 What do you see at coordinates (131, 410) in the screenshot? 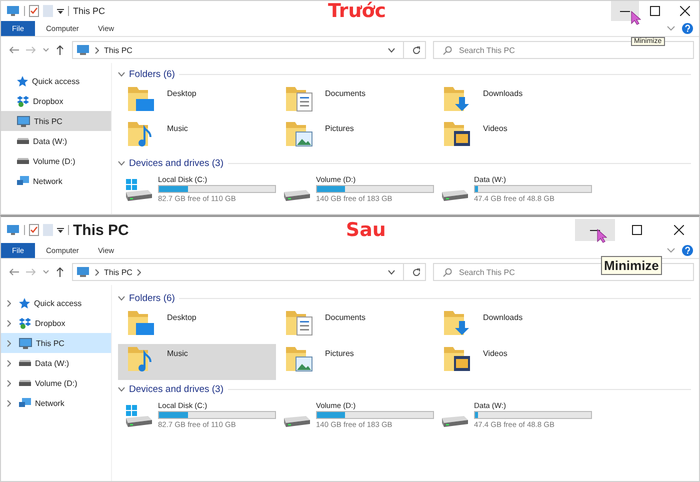
I see `windows-logo-icon` at bounding box center [131, 410].